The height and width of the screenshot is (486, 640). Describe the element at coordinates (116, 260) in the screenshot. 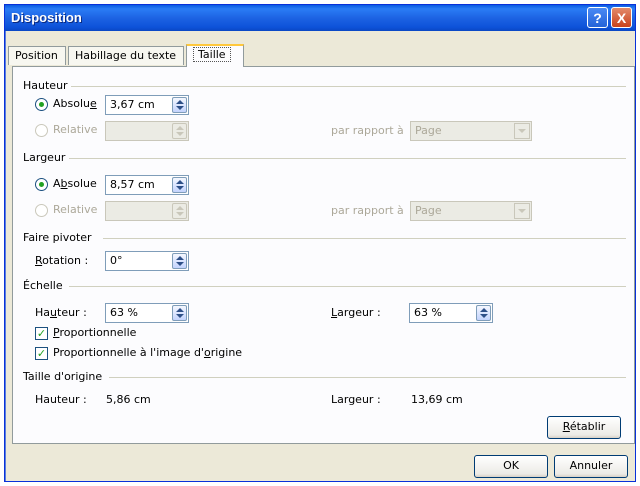

I see `input-value: 0°` at that location.